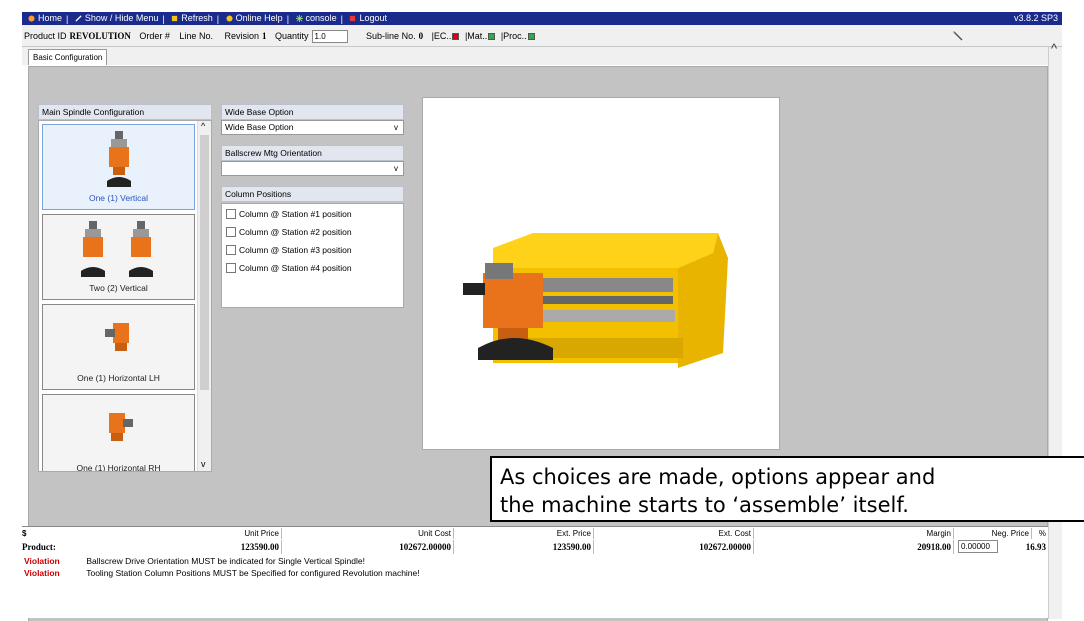 This screenshot has width=1084, height=621. Describe the element at coordinates (704, 505) in the screenshot. I see `callout-line-2: the machine starts to ‘assemble’ itself.` at that location.